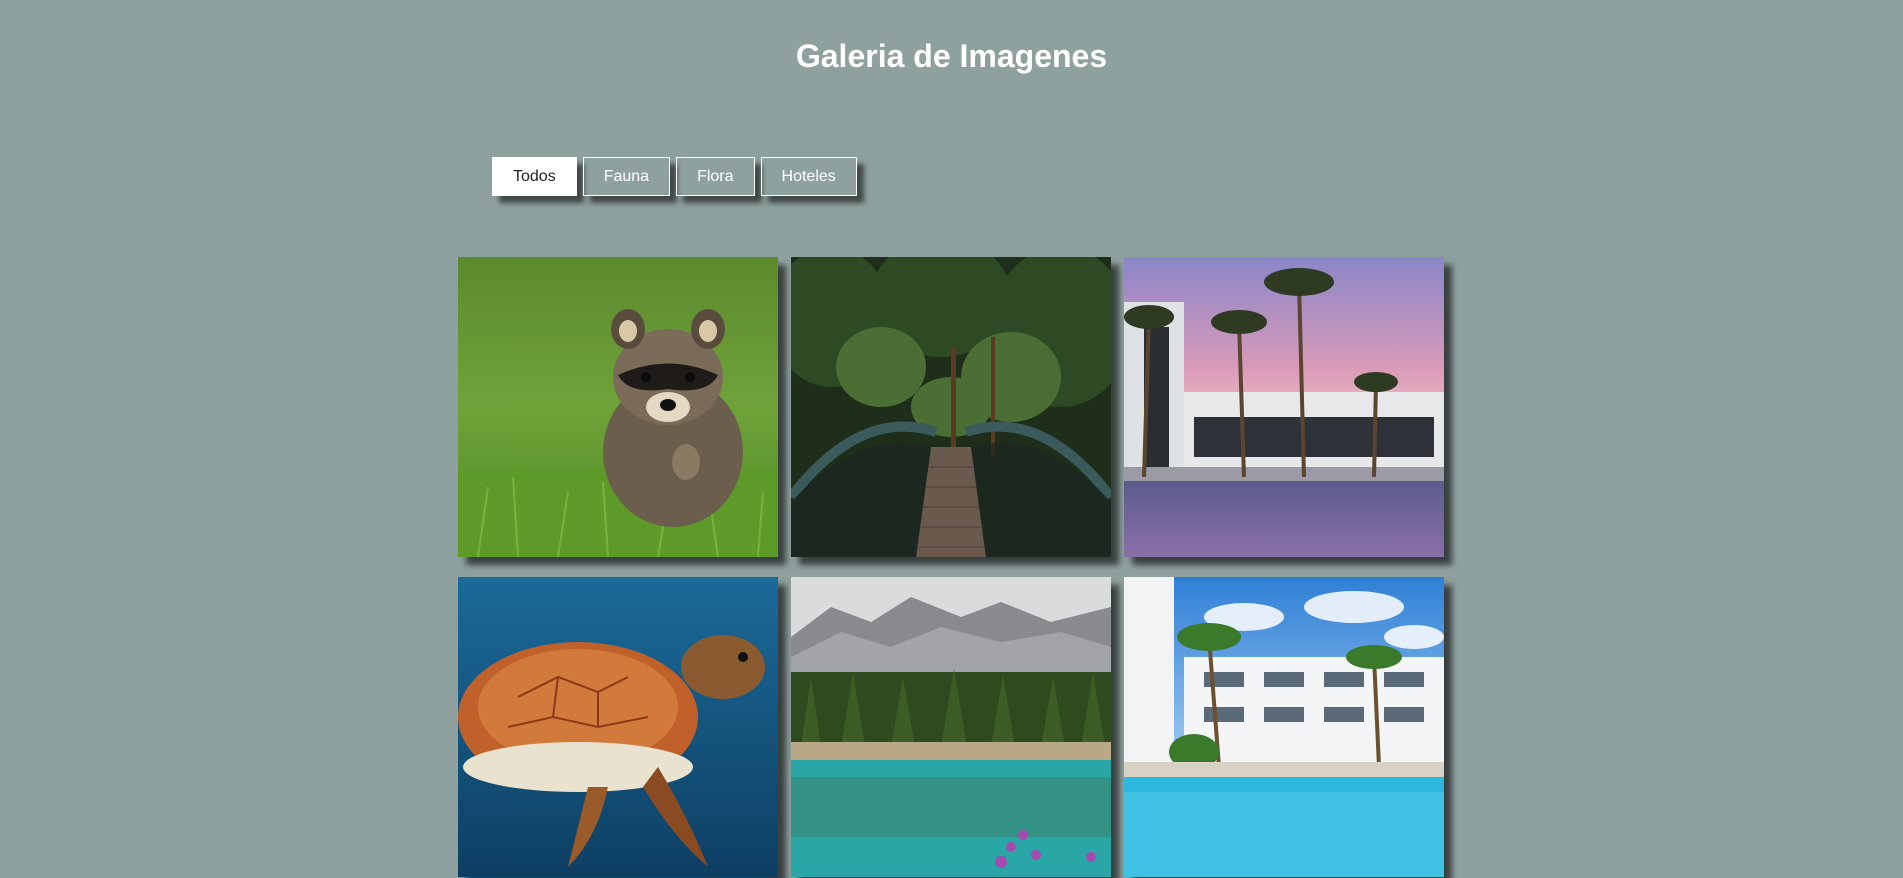  I want to click on filter-bar: Todos Fauna Flora Hoteles, so click(674, 176).